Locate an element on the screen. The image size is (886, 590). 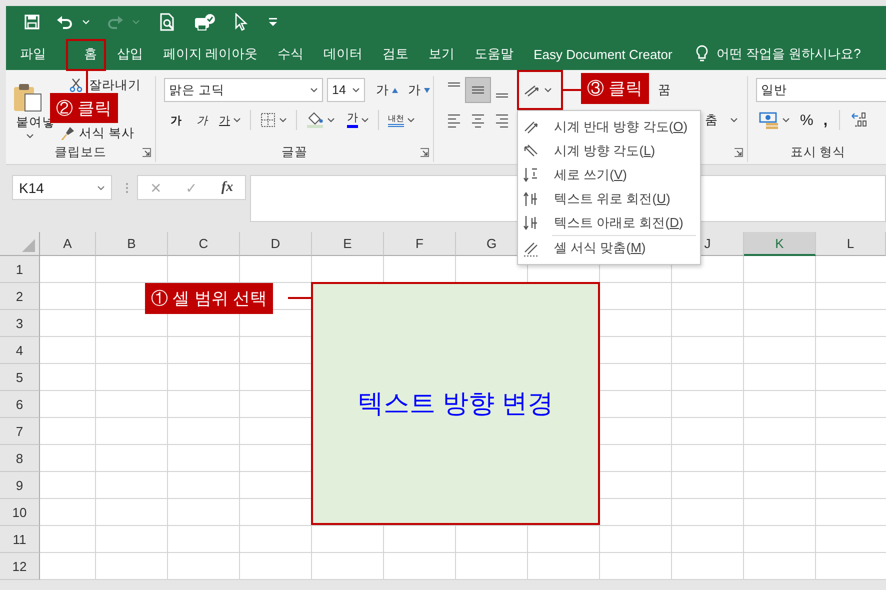
up-icon is located at coordinates (395, 90).